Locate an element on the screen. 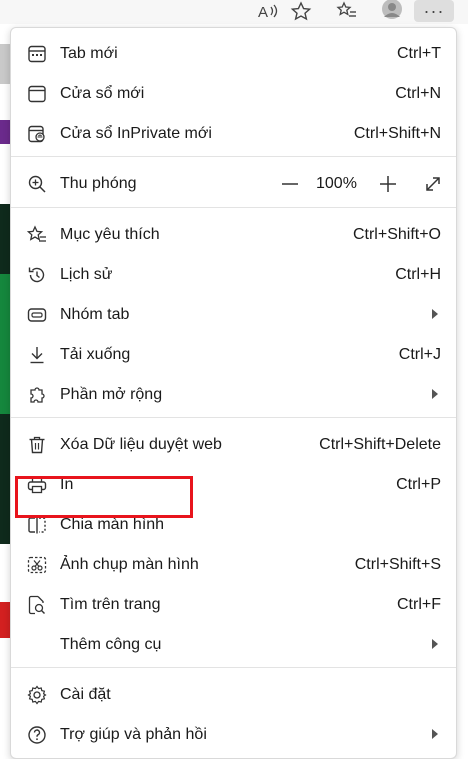 This screenshot has height=759, width=468. shortcut-text: Ctrl+Shift+Delete is located at coordinates (380, 444).